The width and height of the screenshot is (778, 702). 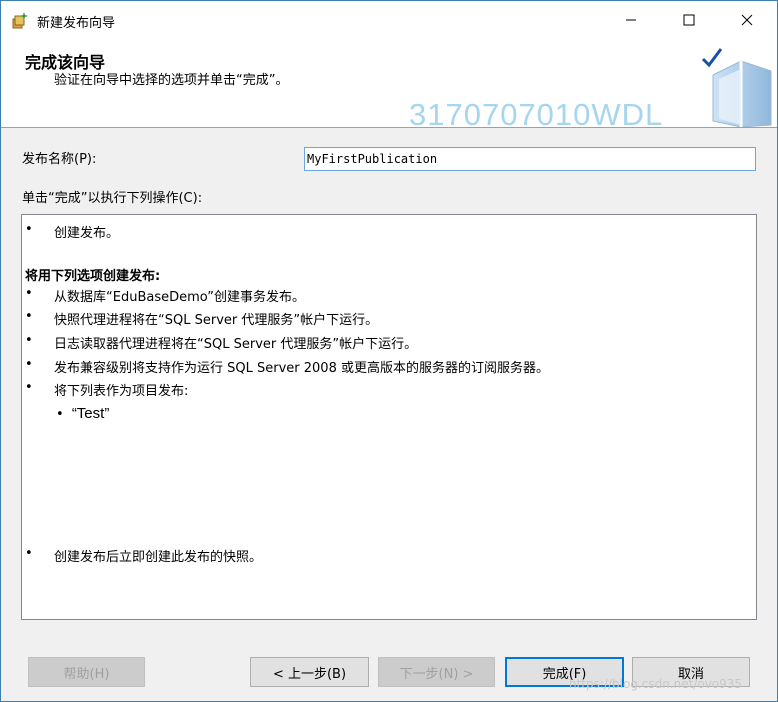 What do you see at coordinates (93, 276) in the screenshot?
I see `options-heading: 将用下列选项创建发布:` at bounding box center [93, 276].